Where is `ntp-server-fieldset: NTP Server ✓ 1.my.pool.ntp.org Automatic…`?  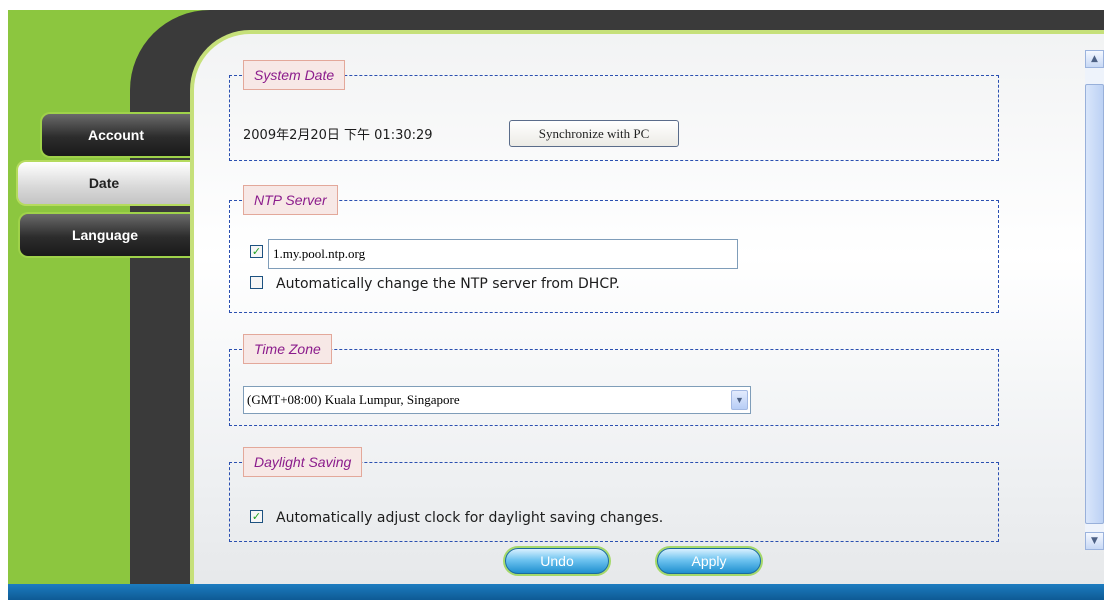 ntp-server-fieldset: NTP Server ✓ 1.my.pool.ntp.org Automatic… is located at coordinates (614, 249).